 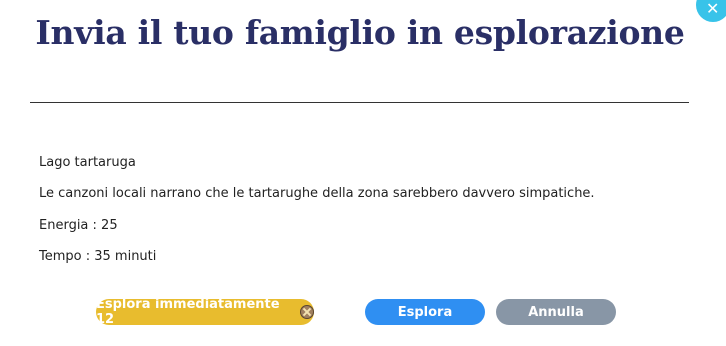 I want to click on close-icon: ✕, so click(x=711, y=11).